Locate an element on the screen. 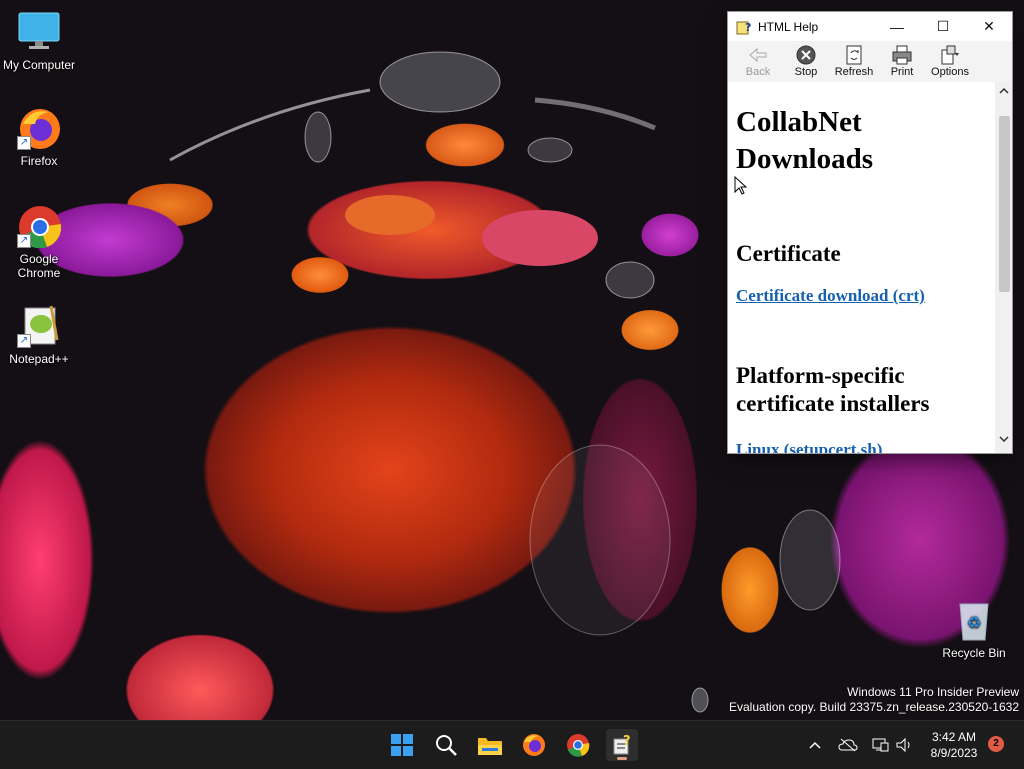 The height and width of the screenshot is (769, 1024). monitor-icon is located at coordinates (39, 32).